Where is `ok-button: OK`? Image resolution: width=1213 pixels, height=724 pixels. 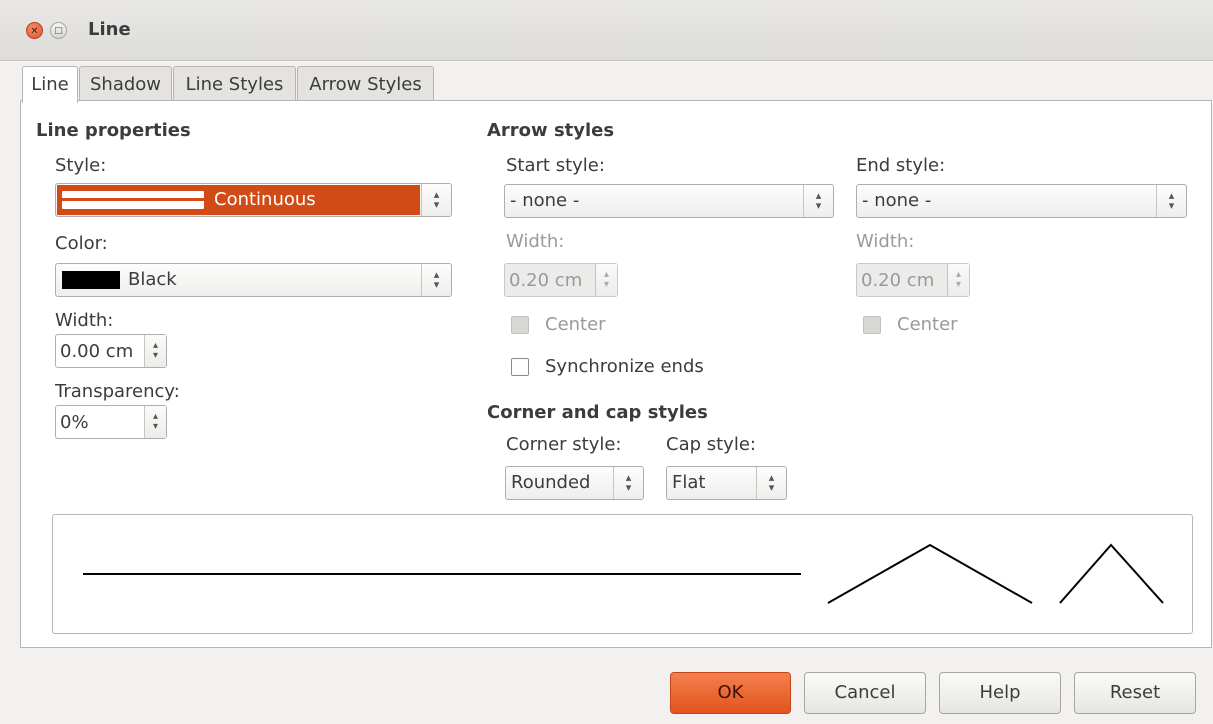
ok-button: OK is located at coordinates (730, 693).